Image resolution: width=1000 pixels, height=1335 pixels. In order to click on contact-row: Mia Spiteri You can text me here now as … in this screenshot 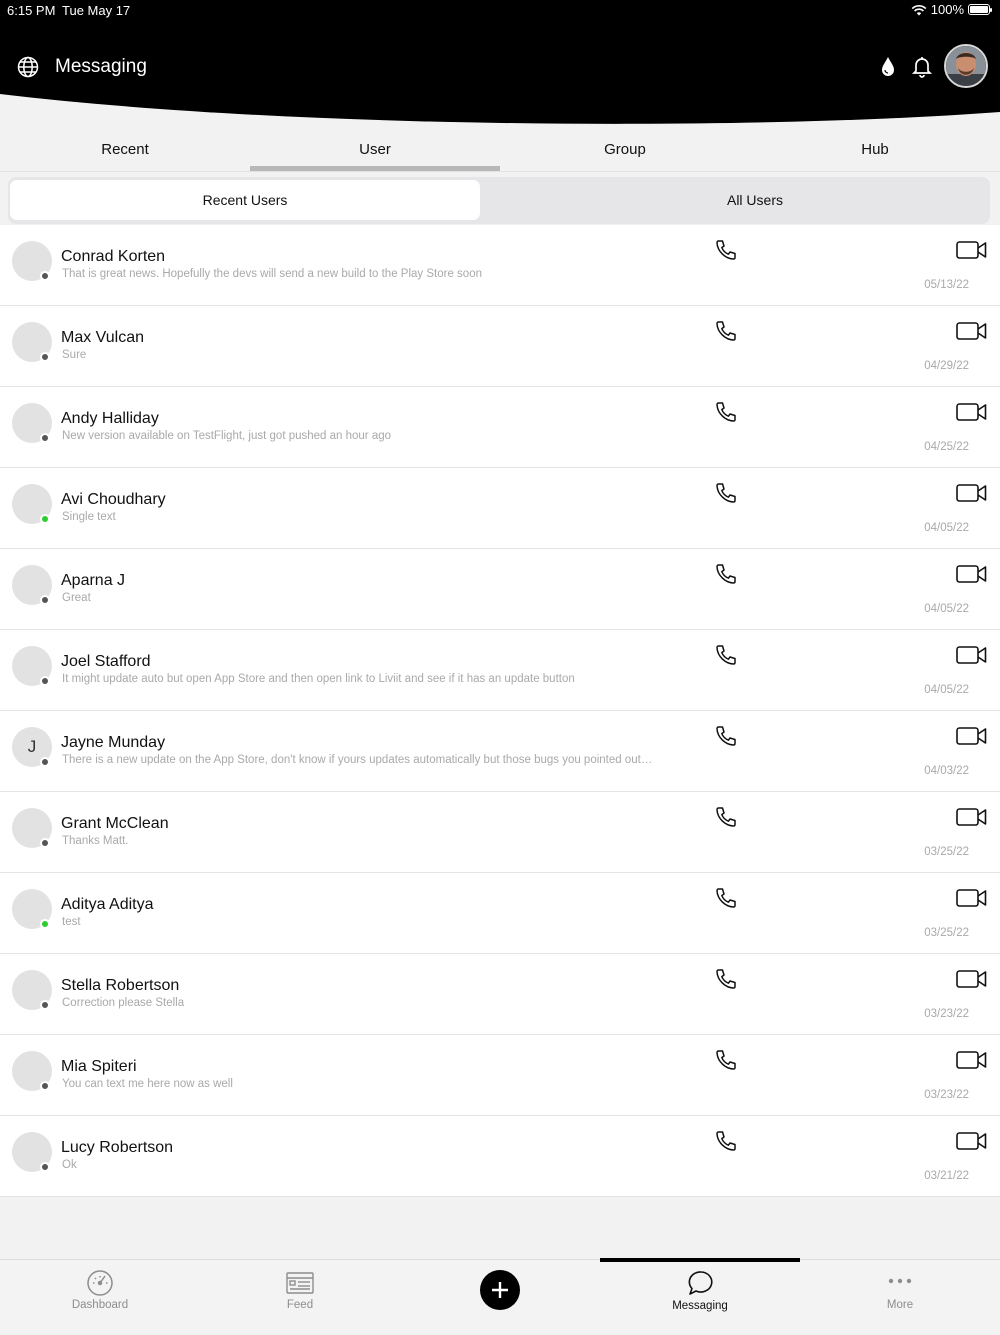, I will do `click(500, 1075)`.